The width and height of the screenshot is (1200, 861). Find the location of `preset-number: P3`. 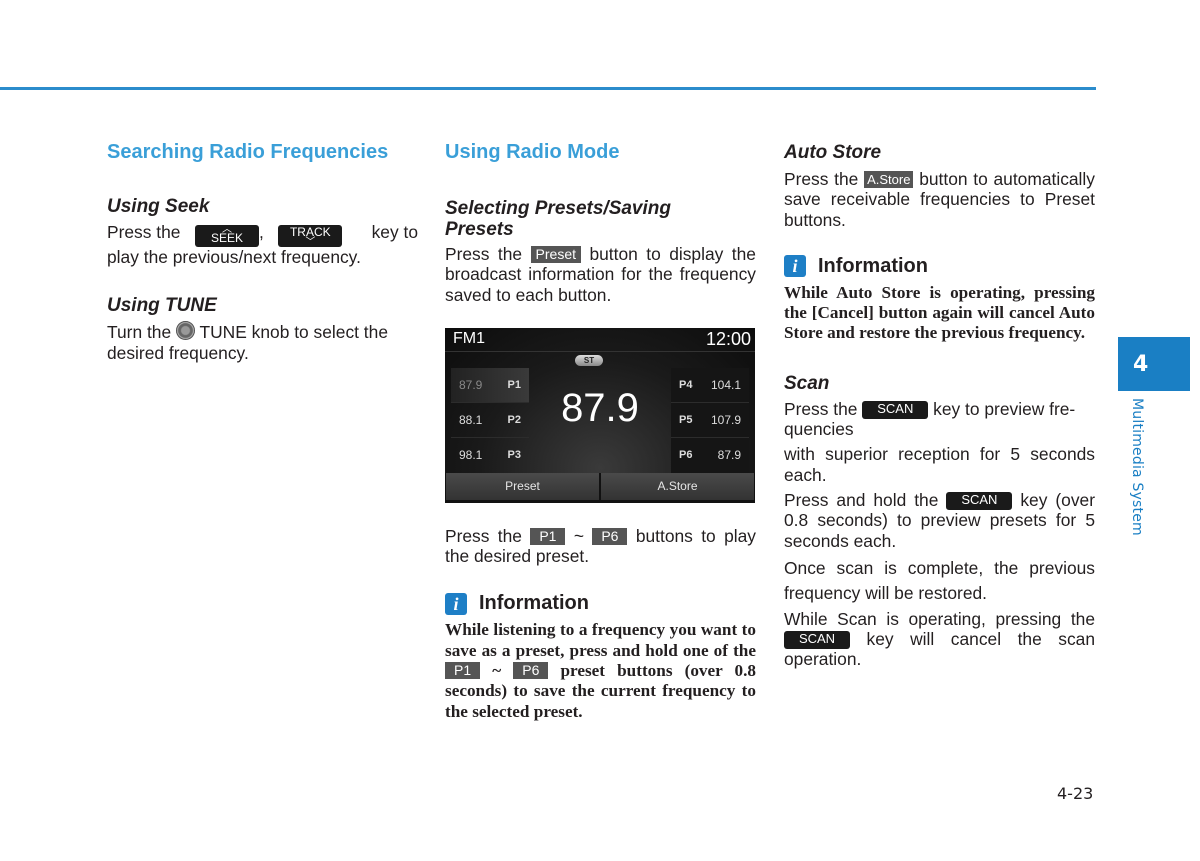

preset-number: P3 is located at coordinates (514, 455).